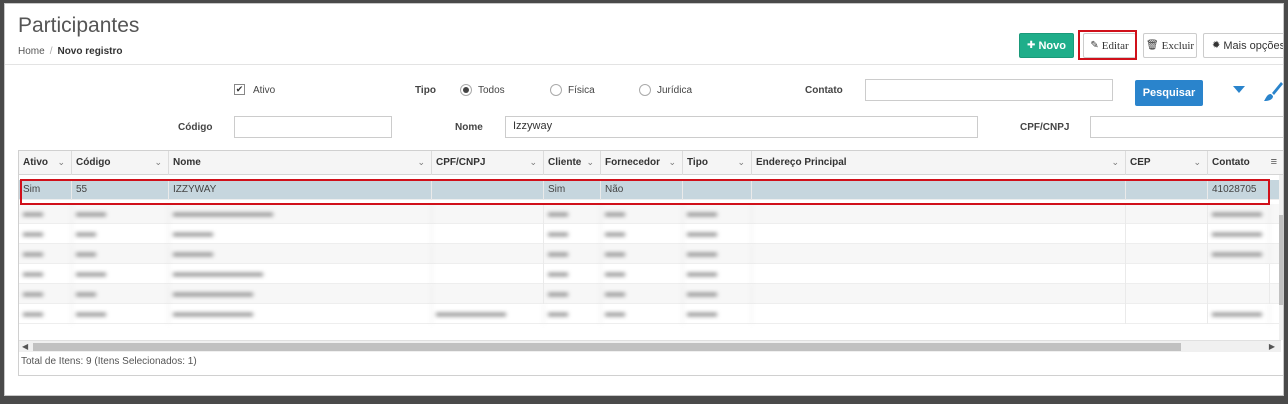 The height and width of the screenshot is (404, 1288). I want to click on table-row: ▬▬ ▬▬▬ ▬▬▬▬▬▬▬▬▬▬ ▬▬ ▬▬ ▬▬▬ ▬▬▬▬▬, so click(651, 214).